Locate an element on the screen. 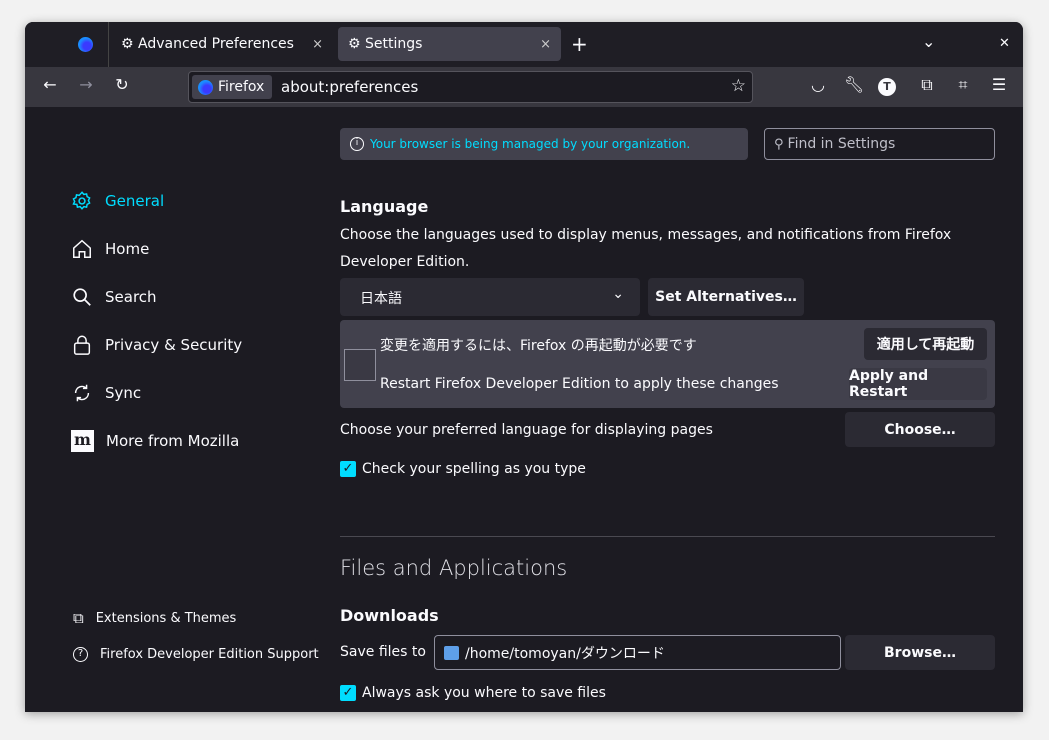 This screenshot has height=740, width=1049. screenshot-icon: ⌗ is located at coordinates (963, 85).